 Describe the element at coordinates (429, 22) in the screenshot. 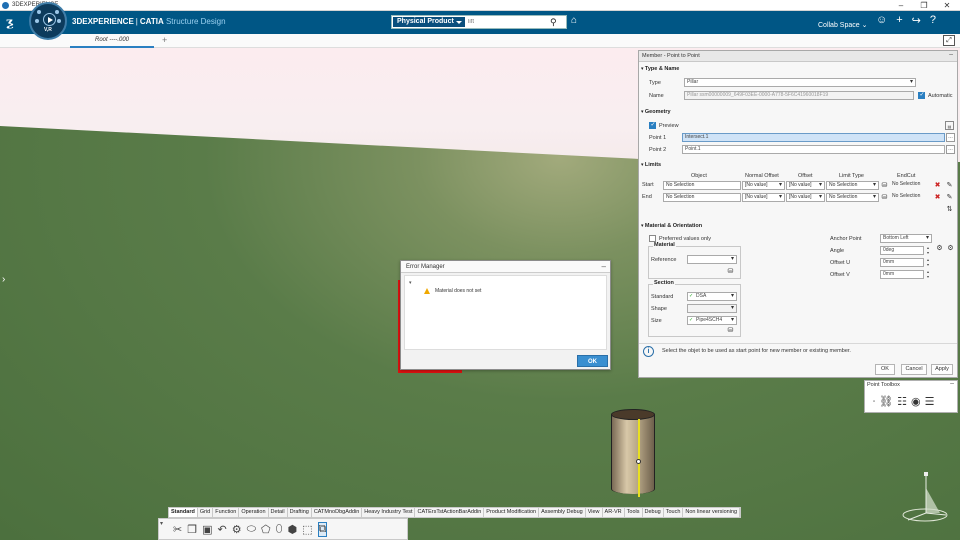

I see `search-context-dropdown: Physical Product` at that location.